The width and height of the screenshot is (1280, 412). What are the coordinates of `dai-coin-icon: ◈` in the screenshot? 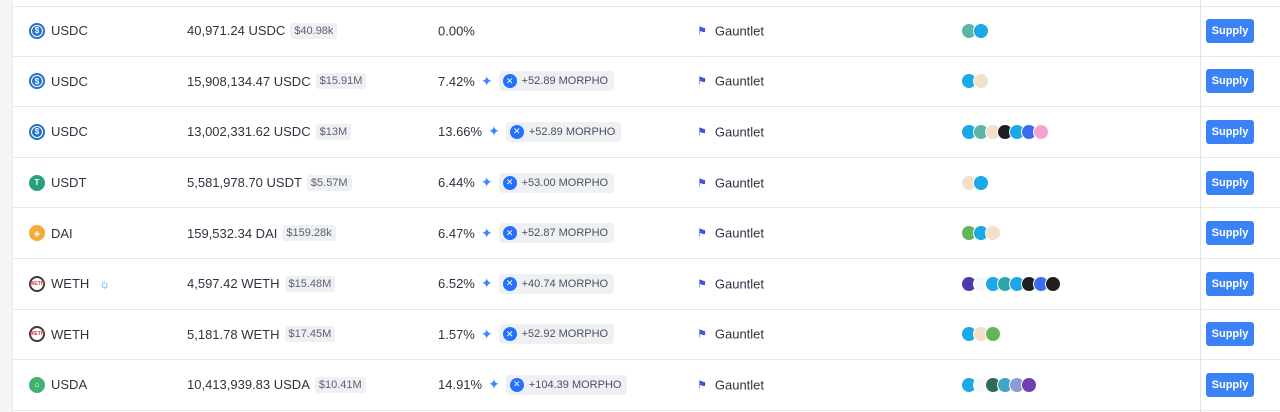 It's located at (37, 233).